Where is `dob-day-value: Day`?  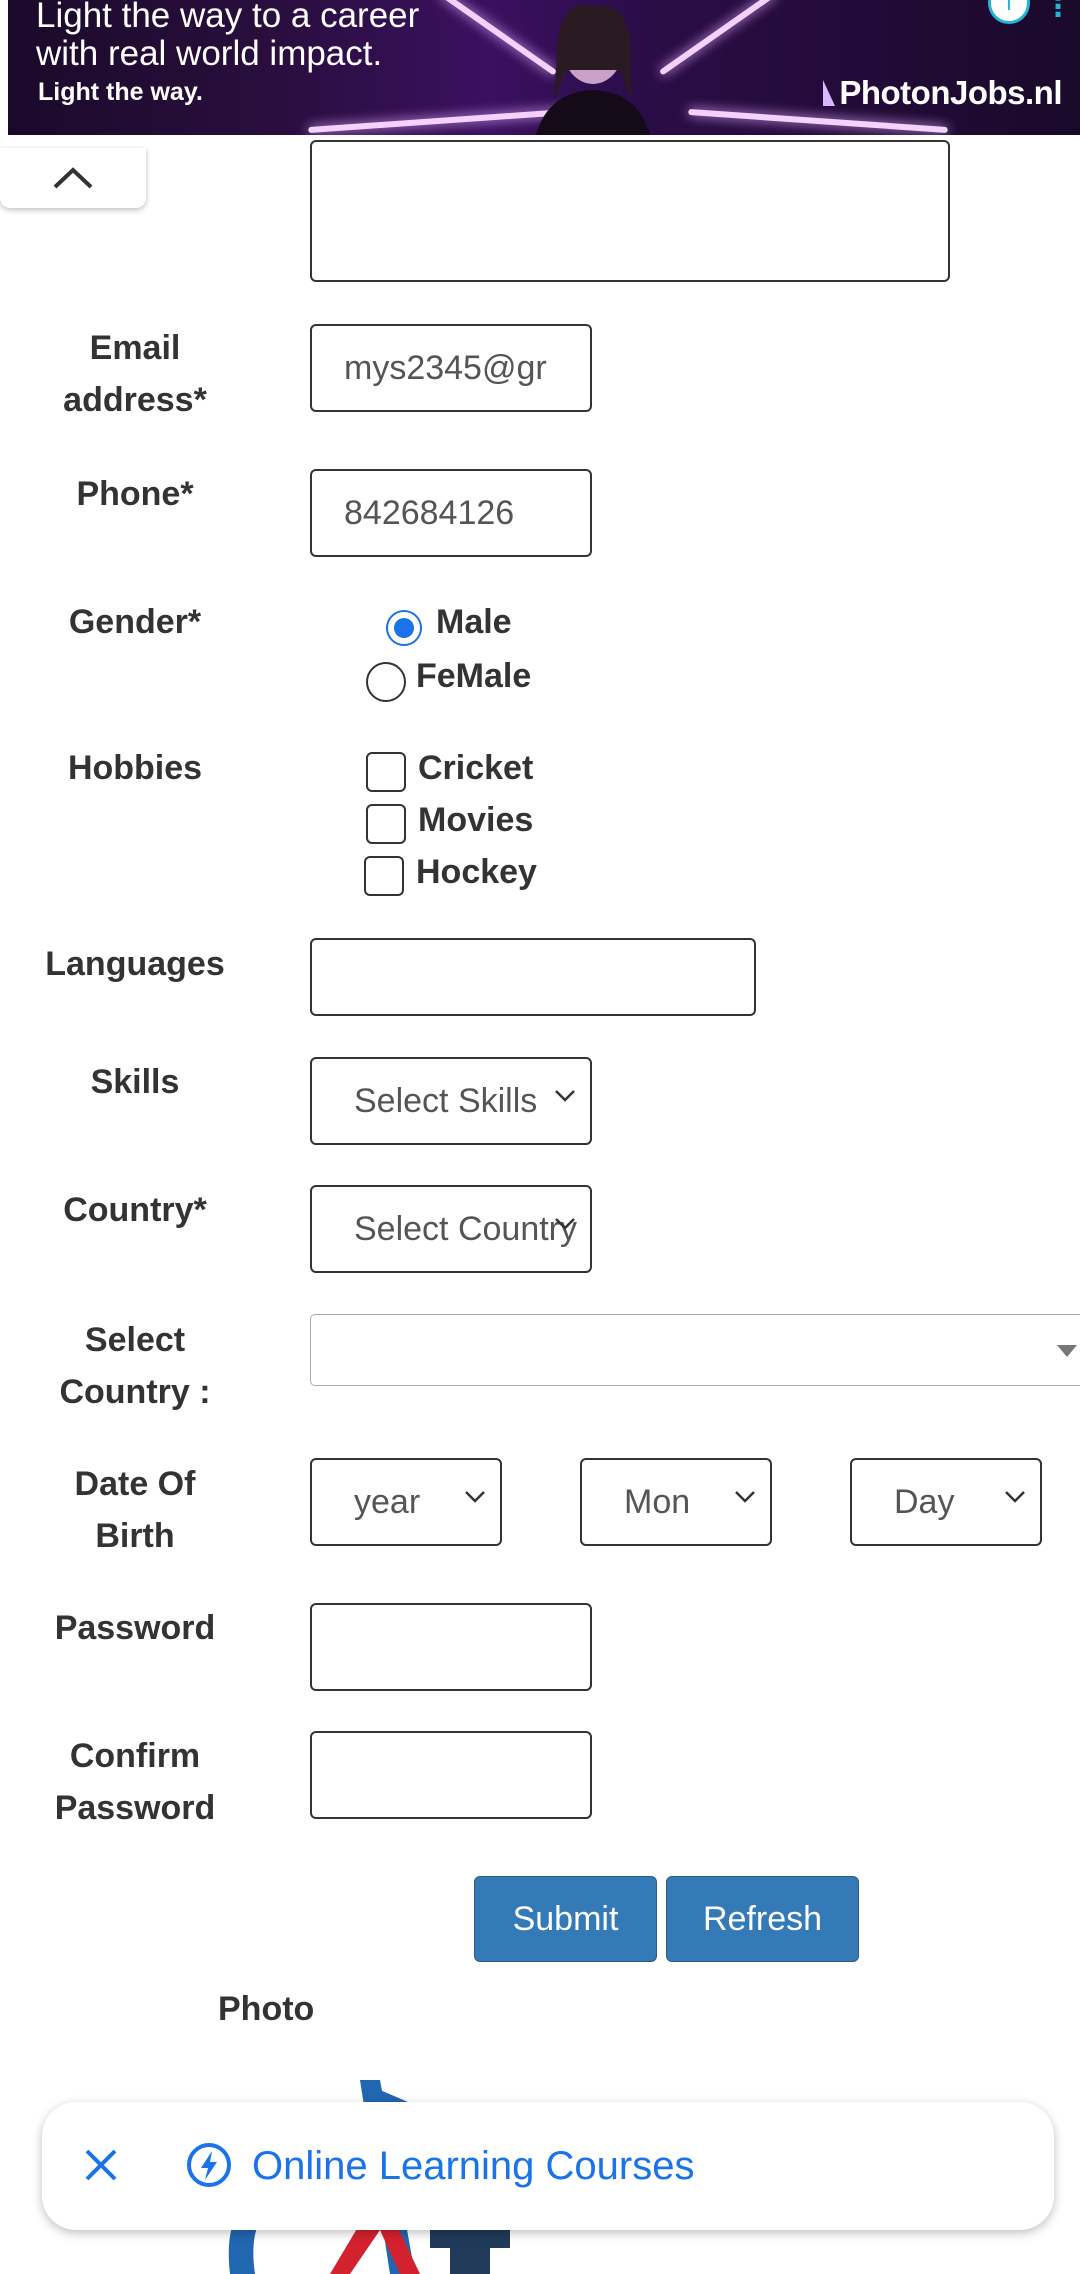 dob-day-value: Day is located at coordinates (924, 1502).